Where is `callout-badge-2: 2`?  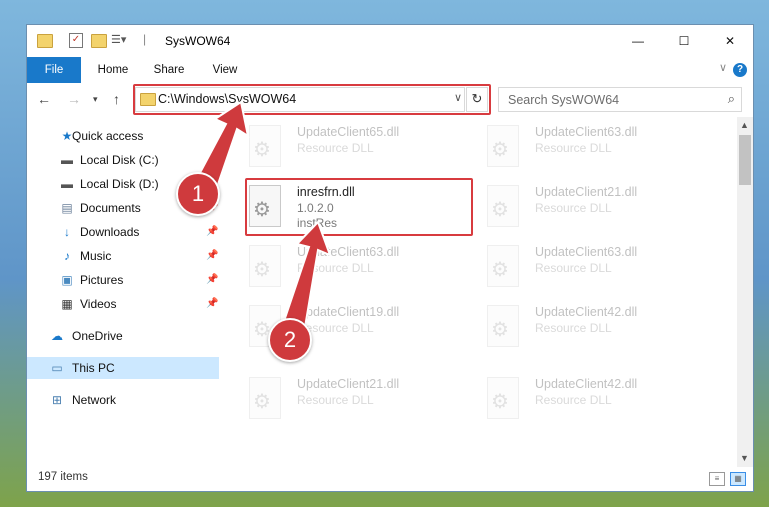
callout-badge-2: 2 is located at coordinates (290, 340).